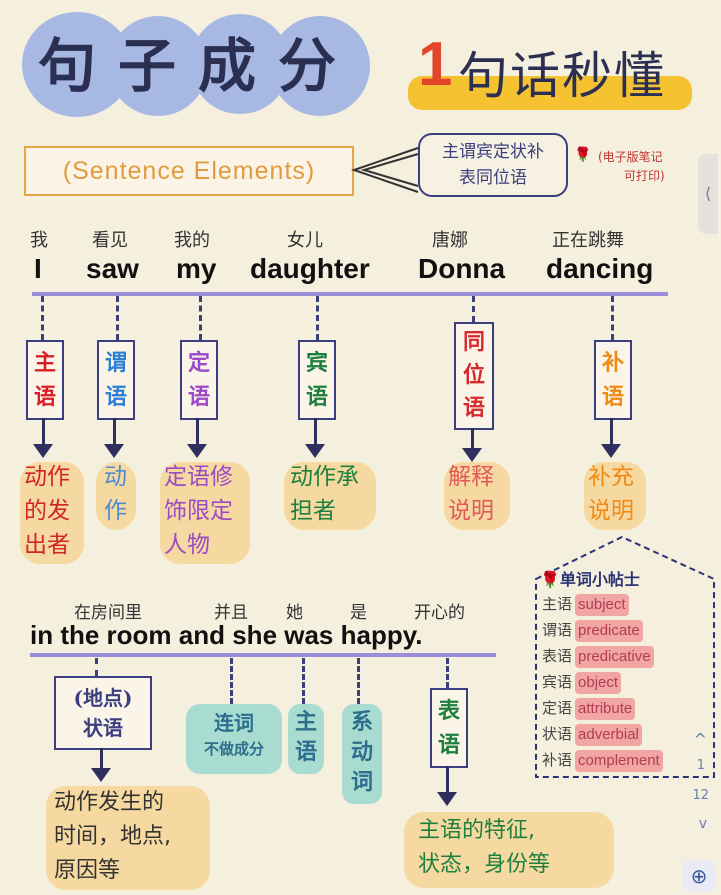  What do you see at coordinates (557, 708) in the screenshot?
I see `tip-zh: 定语` at bounding box center [557, 708].